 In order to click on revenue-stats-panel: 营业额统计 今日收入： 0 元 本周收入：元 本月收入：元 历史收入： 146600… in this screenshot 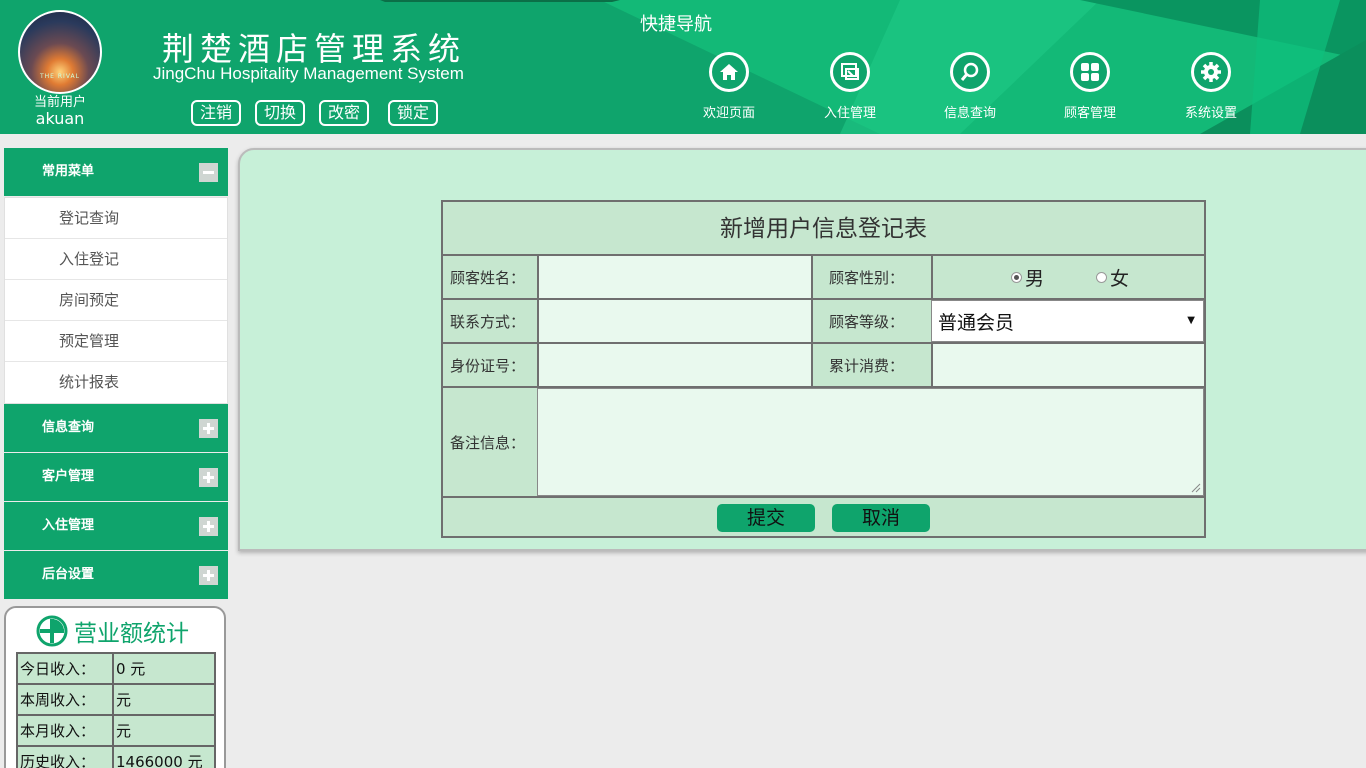, I will do `click(115, 687)`.